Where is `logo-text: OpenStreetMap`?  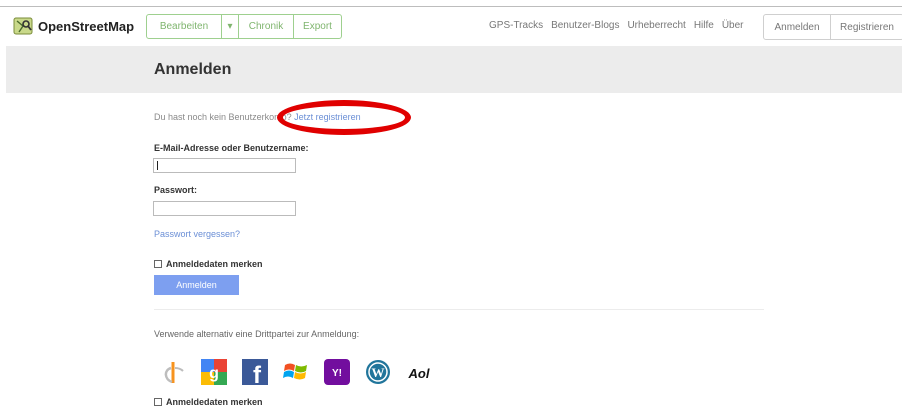
logo-text: OpenStreetMap is located at coordinates (86, 26).